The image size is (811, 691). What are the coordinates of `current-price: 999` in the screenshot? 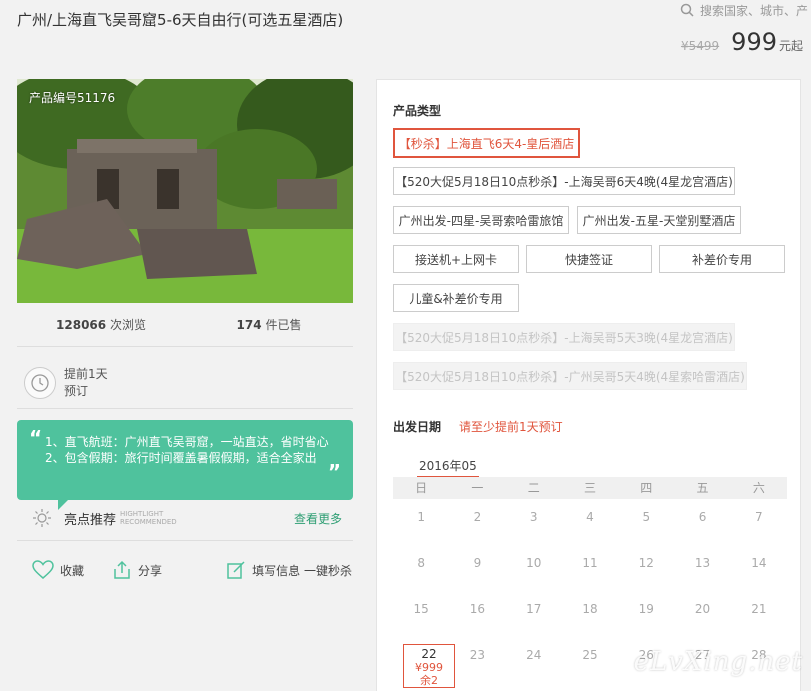 It's located at (754, 42).